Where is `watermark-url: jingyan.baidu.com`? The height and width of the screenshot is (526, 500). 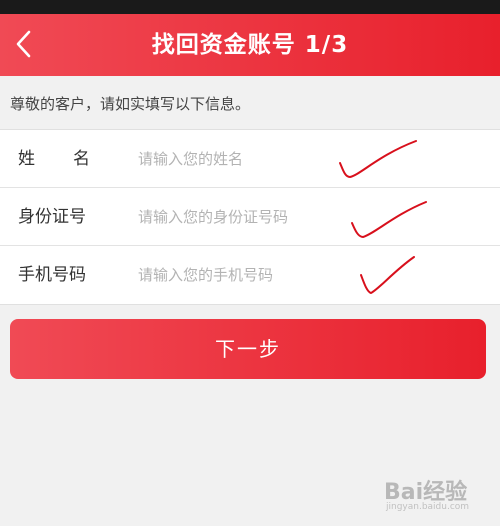 watermark-url: jingyan.baidu.com is located at coordinates (428, 507).